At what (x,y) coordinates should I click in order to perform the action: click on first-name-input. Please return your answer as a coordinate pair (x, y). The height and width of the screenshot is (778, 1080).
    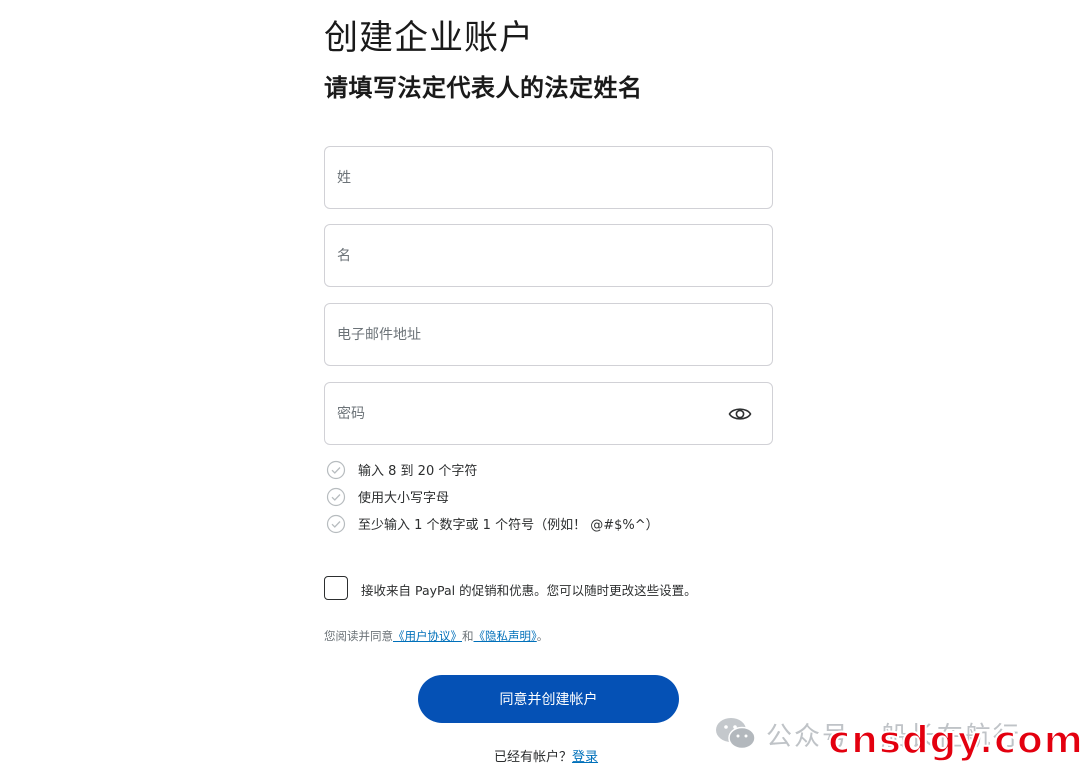
    Looking at the image, I should click on (548, 255).